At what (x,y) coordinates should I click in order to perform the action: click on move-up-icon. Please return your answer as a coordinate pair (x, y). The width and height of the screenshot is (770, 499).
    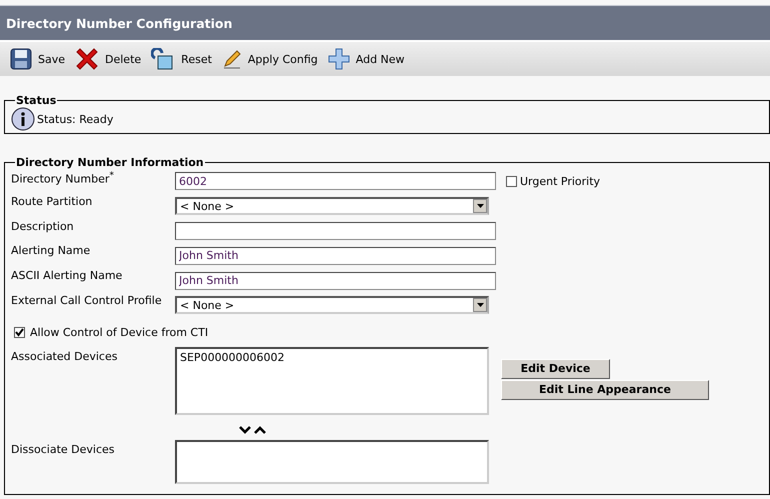
    Looking at the image, I should click on (260, 430).